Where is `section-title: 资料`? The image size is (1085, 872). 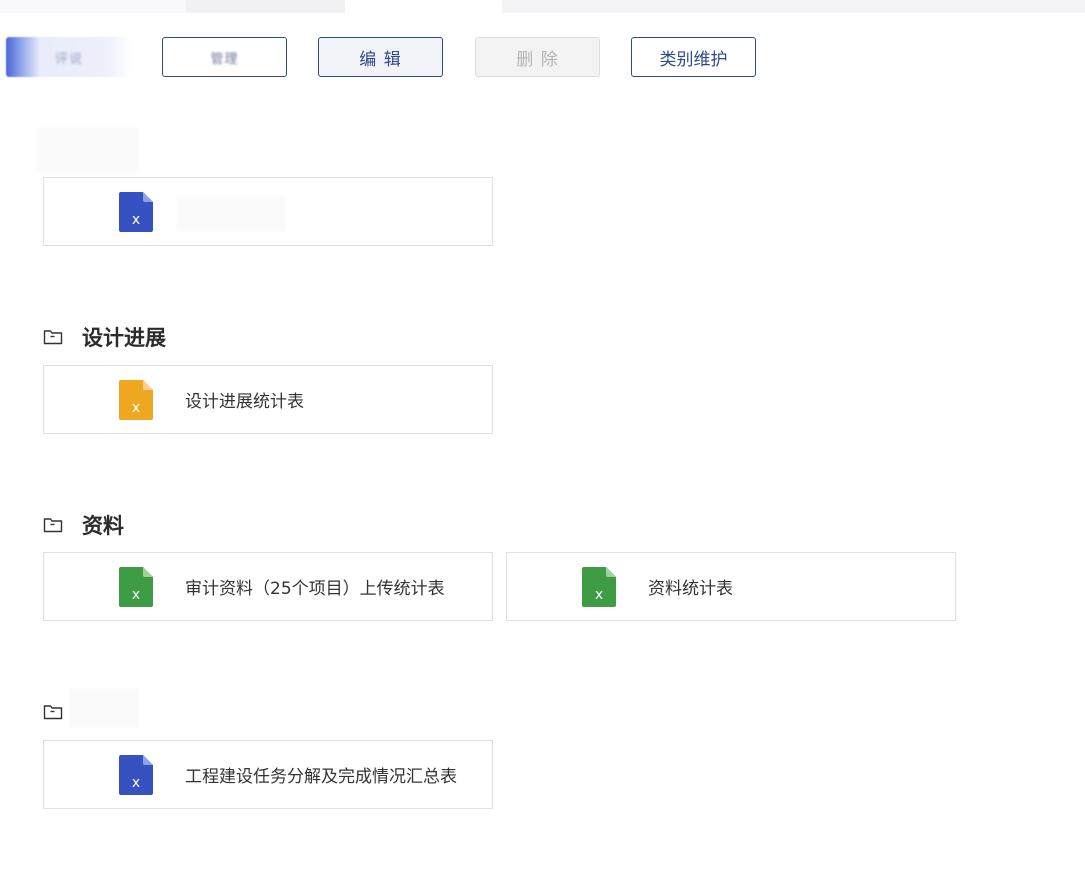 section-title: 资料 is located at coordinates (103, 526).